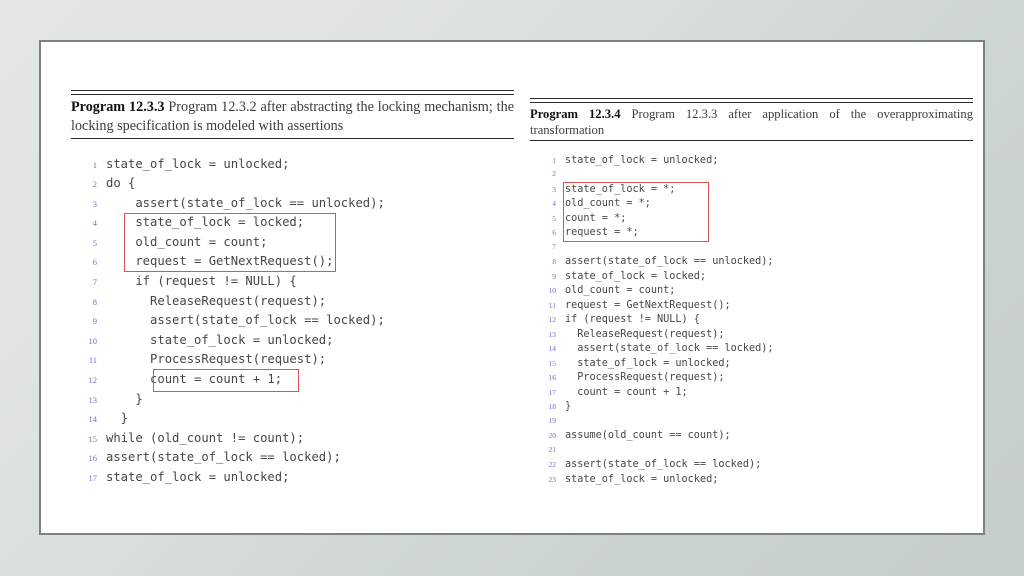 The height and width of the screenshot is (576, 1024). Describe the element at coordinates (602, 232) in the screenshot. I see `code-line-text: request = *;` at that location.